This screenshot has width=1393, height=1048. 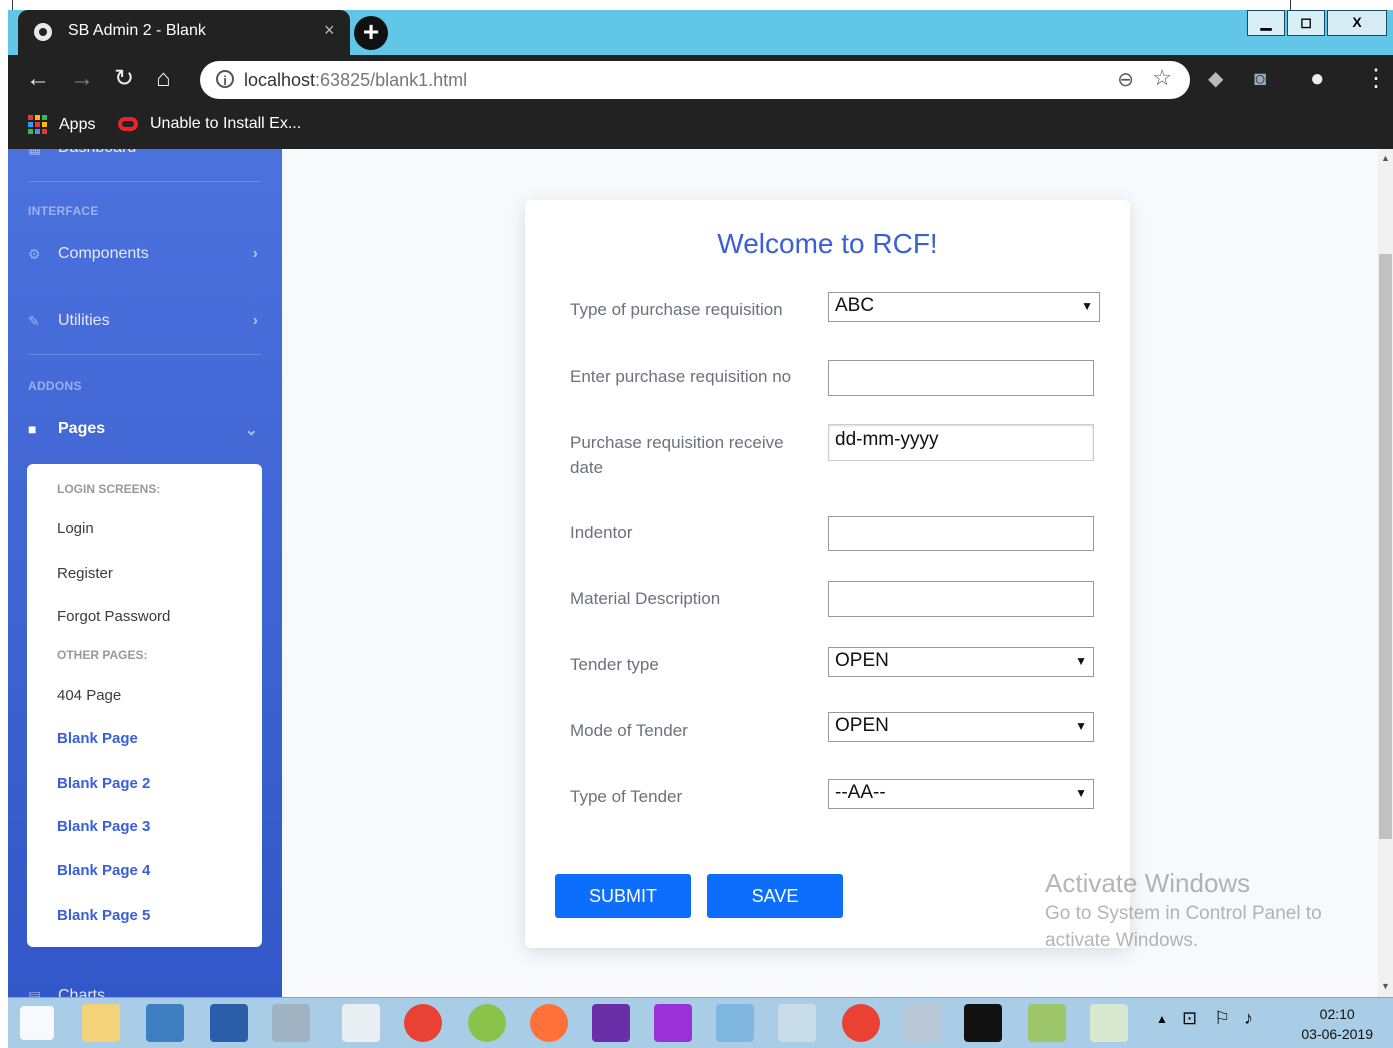 What do you see at coordinates (1109, 1023) in the screenshot?
I see `media-player-icon` at bounding box center [1109, 1023].